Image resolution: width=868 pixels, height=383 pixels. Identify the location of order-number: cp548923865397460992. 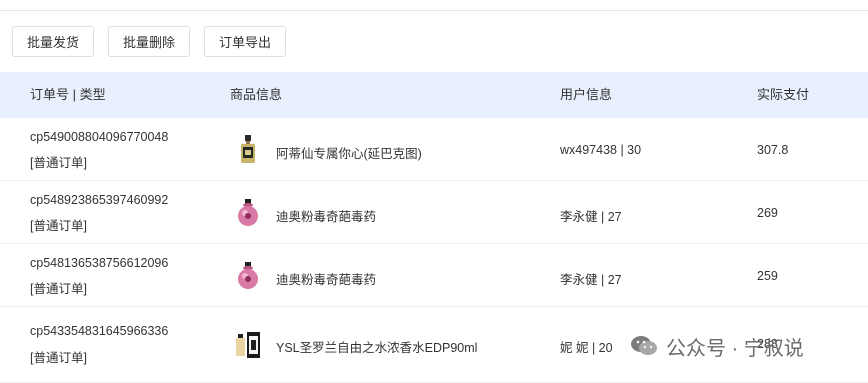
(99, 200).